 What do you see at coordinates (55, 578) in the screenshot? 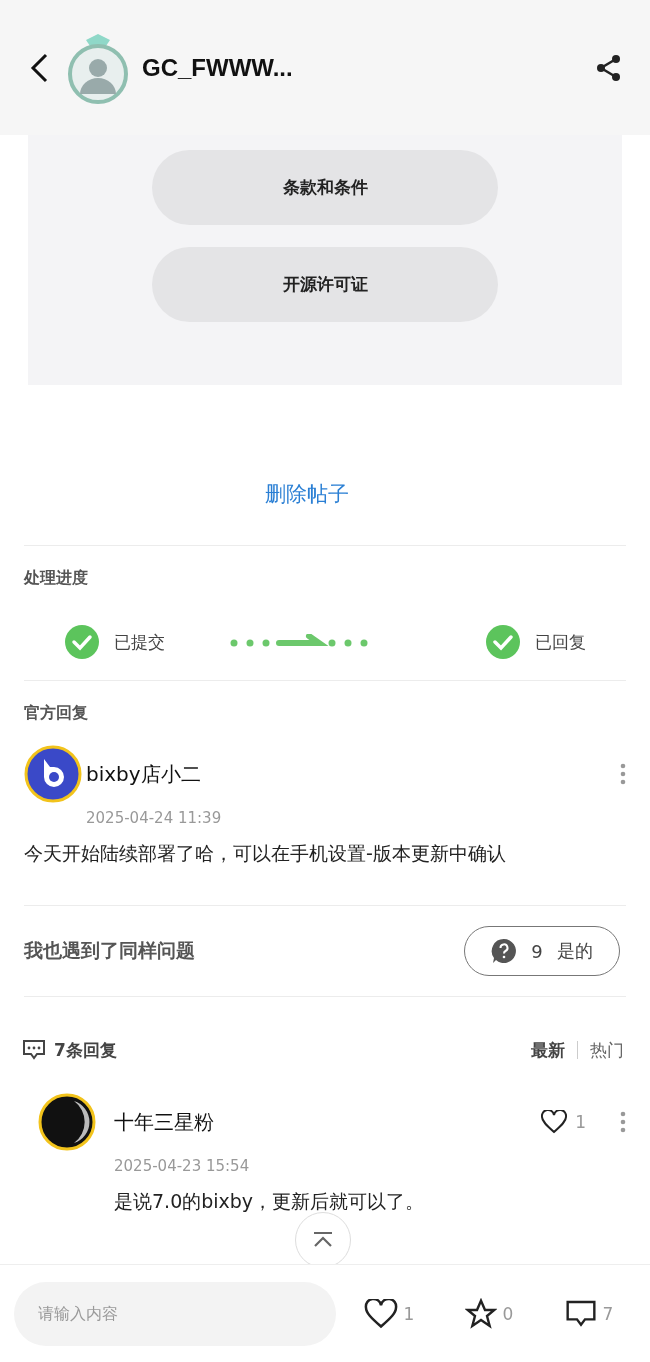
I see `section-title: 处理进度` at bounding box center [55, 578].